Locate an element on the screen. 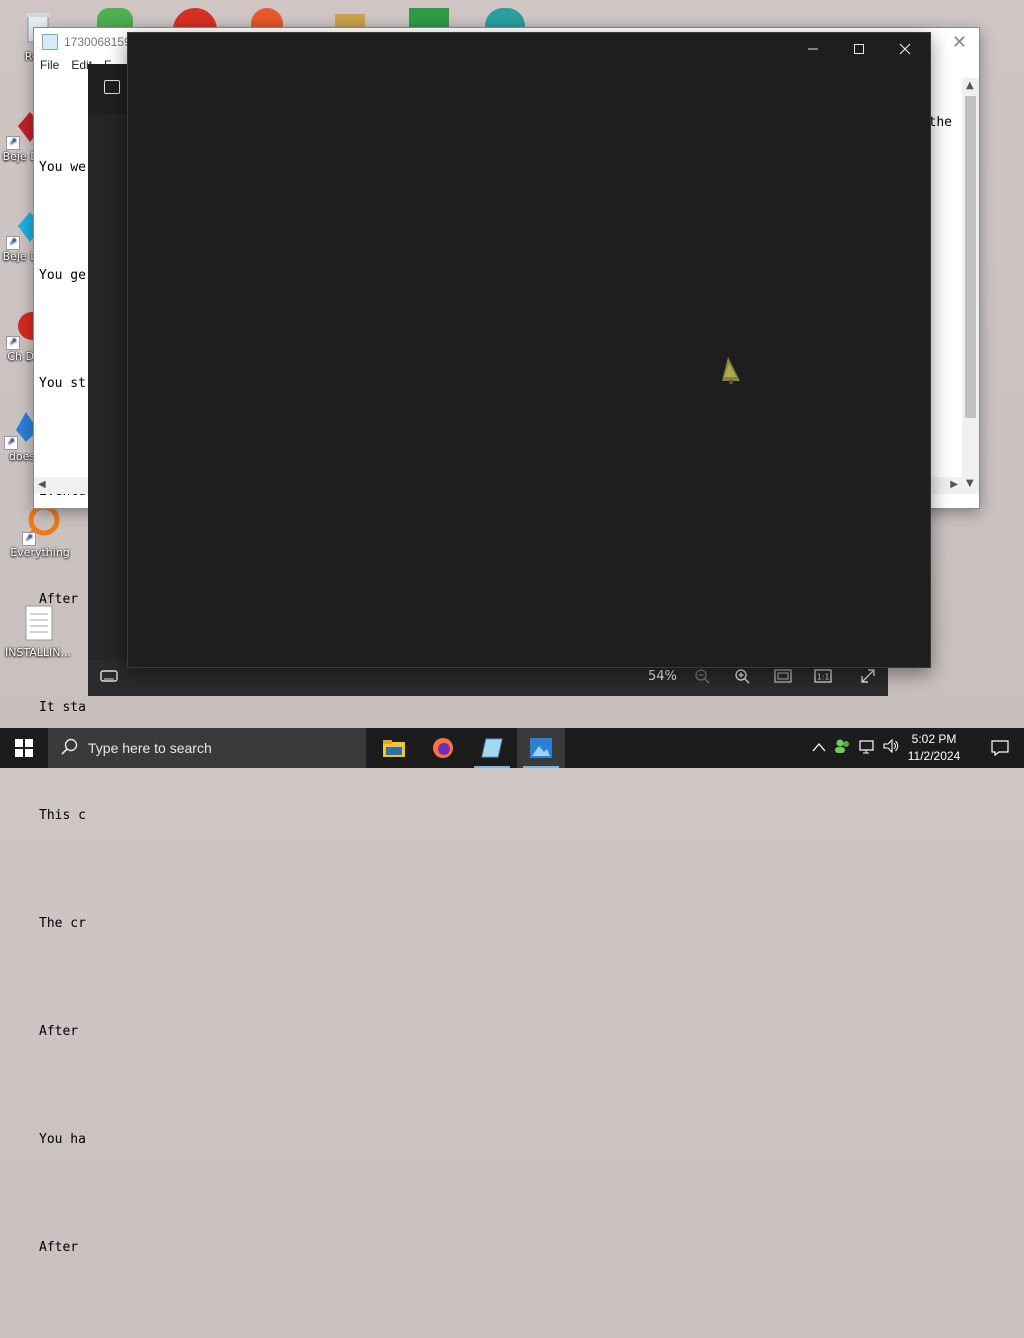  taskbar-clock: 5:02 PM 11/2/2024 is located at coordinates (934, 748).